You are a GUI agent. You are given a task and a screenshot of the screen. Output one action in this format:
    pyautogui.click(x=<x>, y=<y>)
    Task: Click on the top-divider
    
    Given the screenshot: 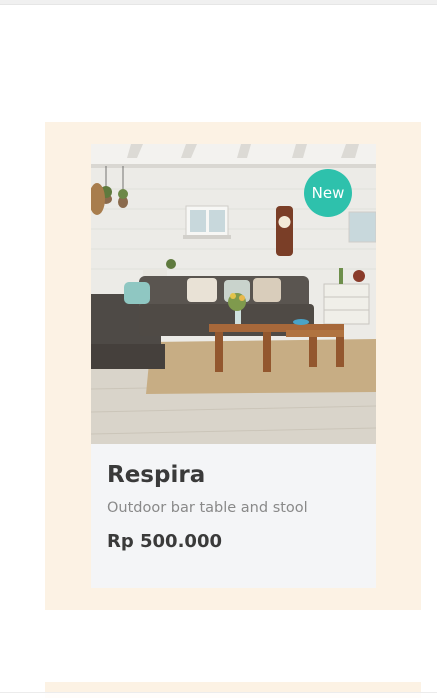 What is the action you would take?
    pyautogui.click(x=218, y=2)
    